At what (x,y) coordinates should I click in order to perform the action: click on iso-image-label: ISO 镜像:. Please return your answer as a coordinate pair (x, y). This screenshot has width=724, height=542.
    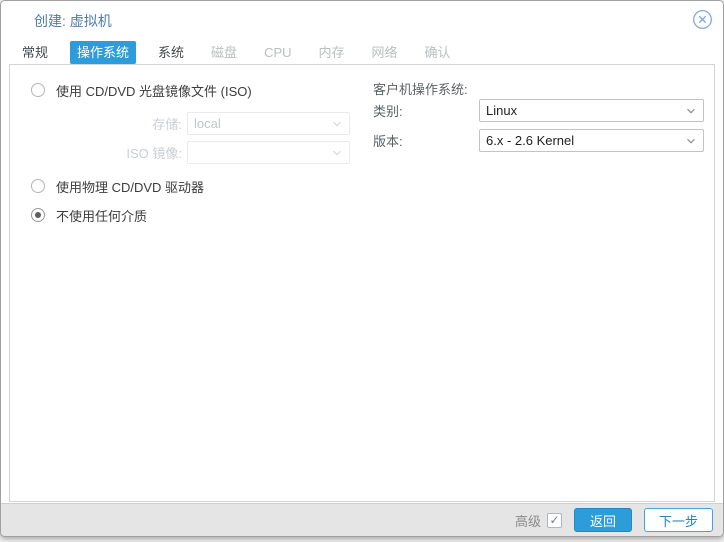
    Looking at the image, I should click on (154, 153).